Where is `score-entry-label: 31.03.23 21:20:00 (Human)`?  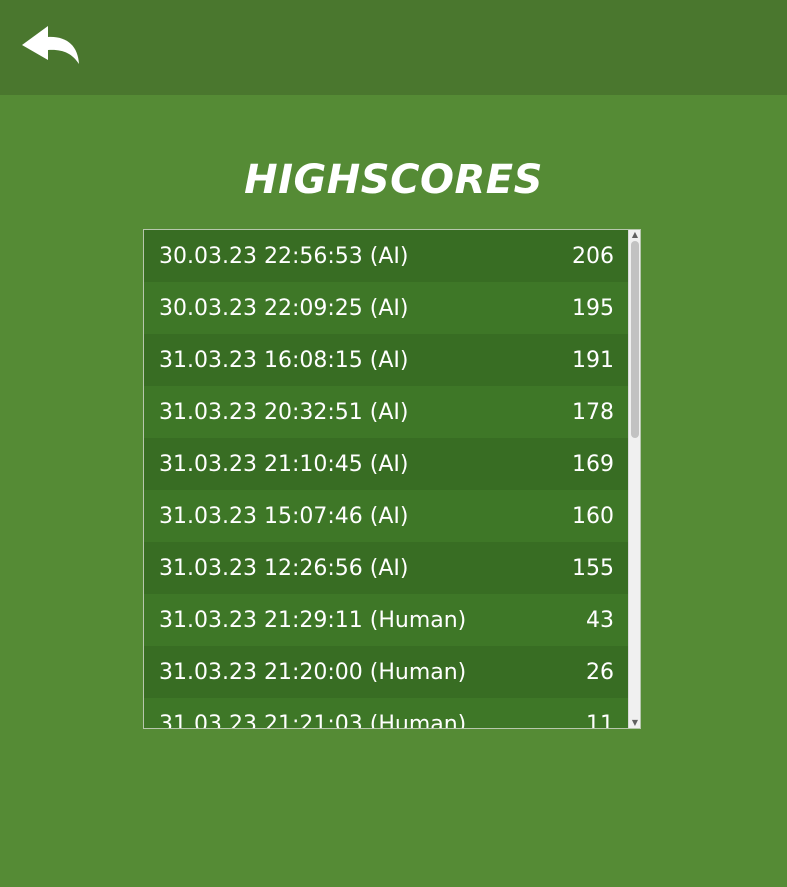
score-entry-label: 31.03.23 21:20:00 (Human) is located at coordinates (313, 672).